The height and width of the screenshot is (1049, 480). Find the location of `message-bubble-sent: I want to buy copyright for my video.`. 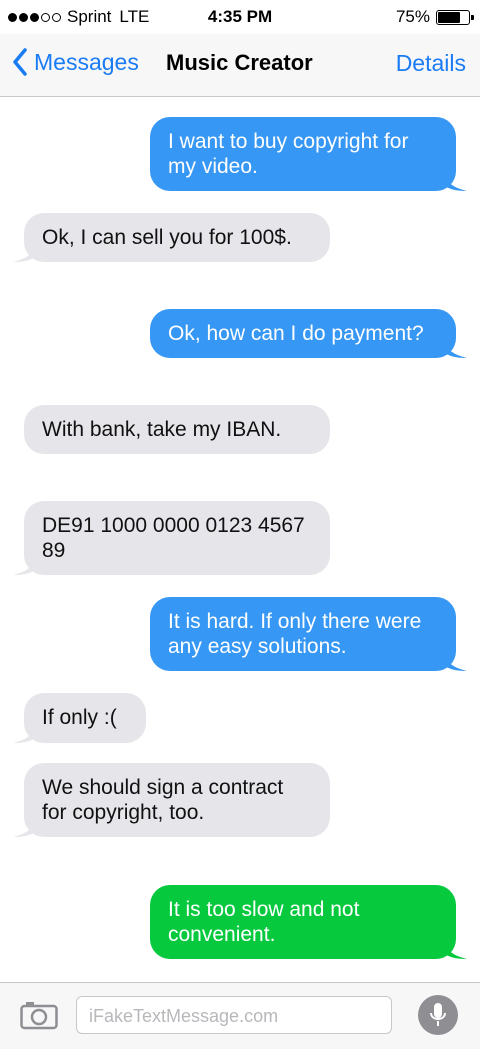

message-bubble-sent: I want to buy copyright for my video. is located at coordinates (308, 154).